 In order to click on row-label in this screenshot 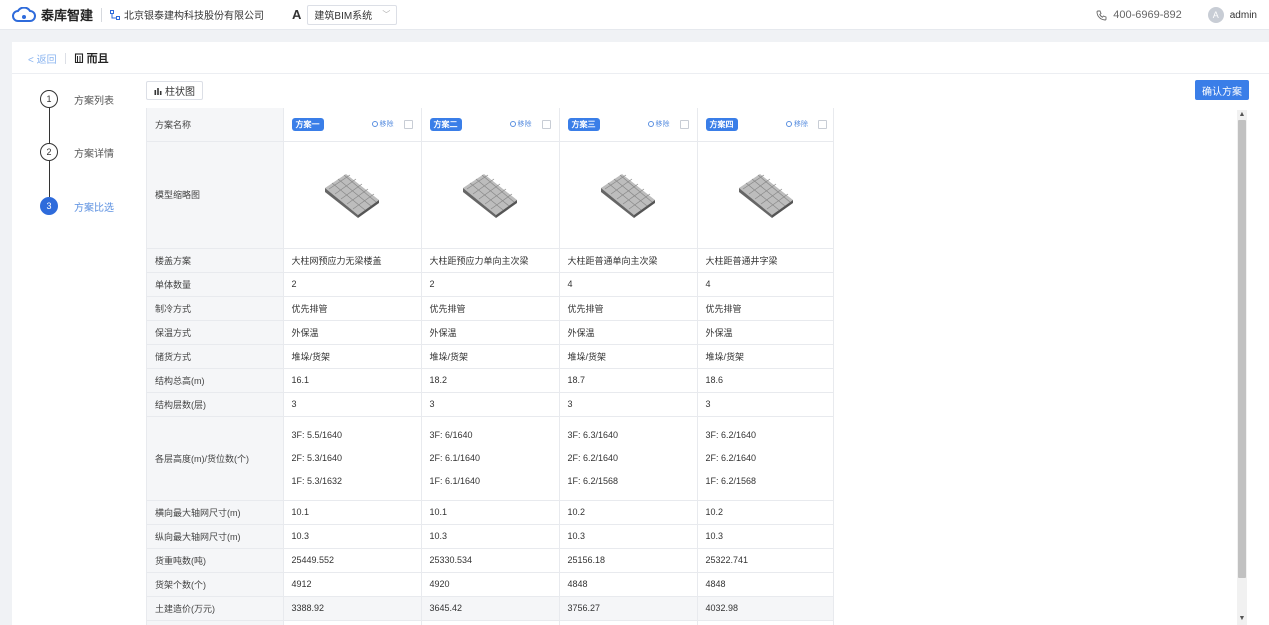, I will do `click(215, 622)`.